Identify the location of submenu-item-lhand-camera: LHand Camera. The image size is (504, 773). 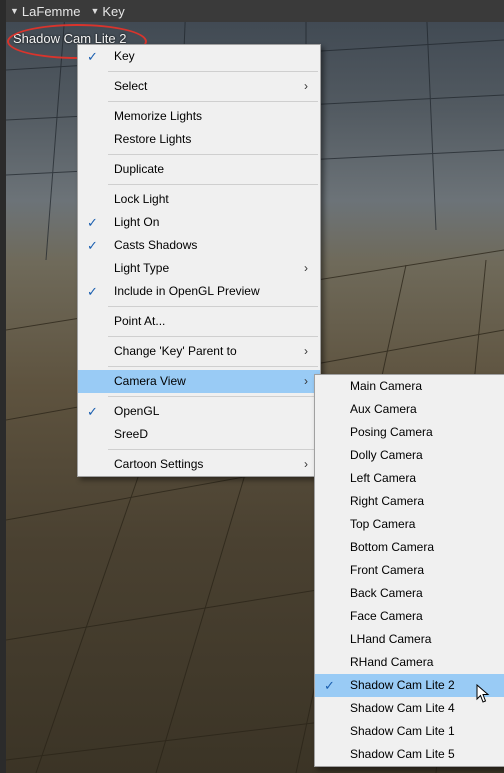
(409, 639).